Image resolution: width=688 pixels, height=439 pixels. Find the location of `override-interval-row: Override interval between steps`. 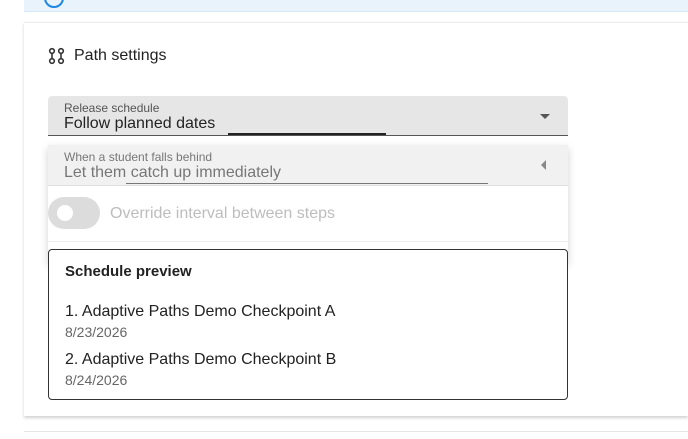

override-interval-row: Override interval between steps is located at coordinates (308, 214).